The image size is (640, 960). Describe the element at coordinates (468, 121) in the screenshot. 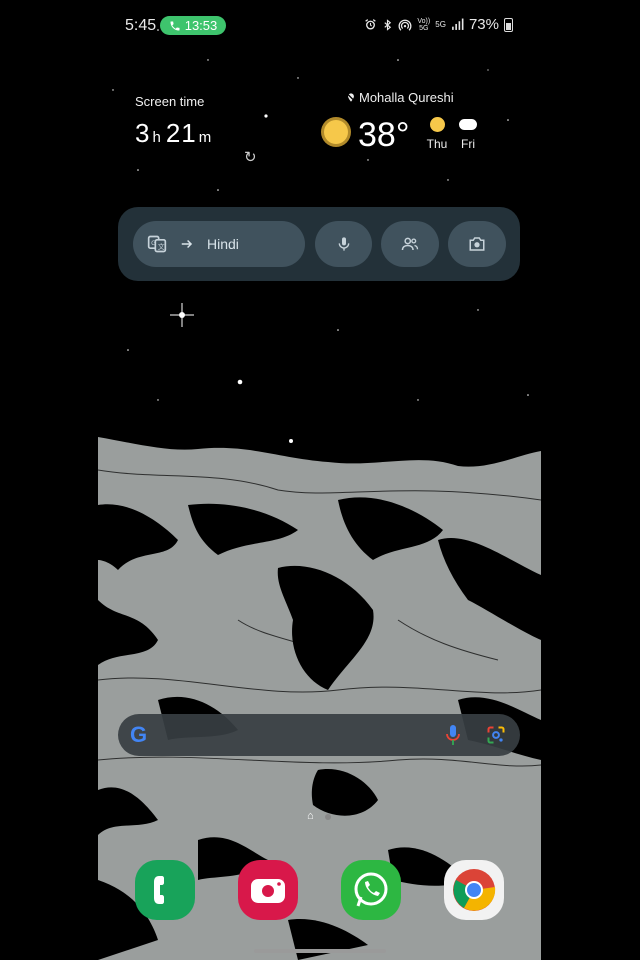

I see `partly-cloudy-icon` at that location.